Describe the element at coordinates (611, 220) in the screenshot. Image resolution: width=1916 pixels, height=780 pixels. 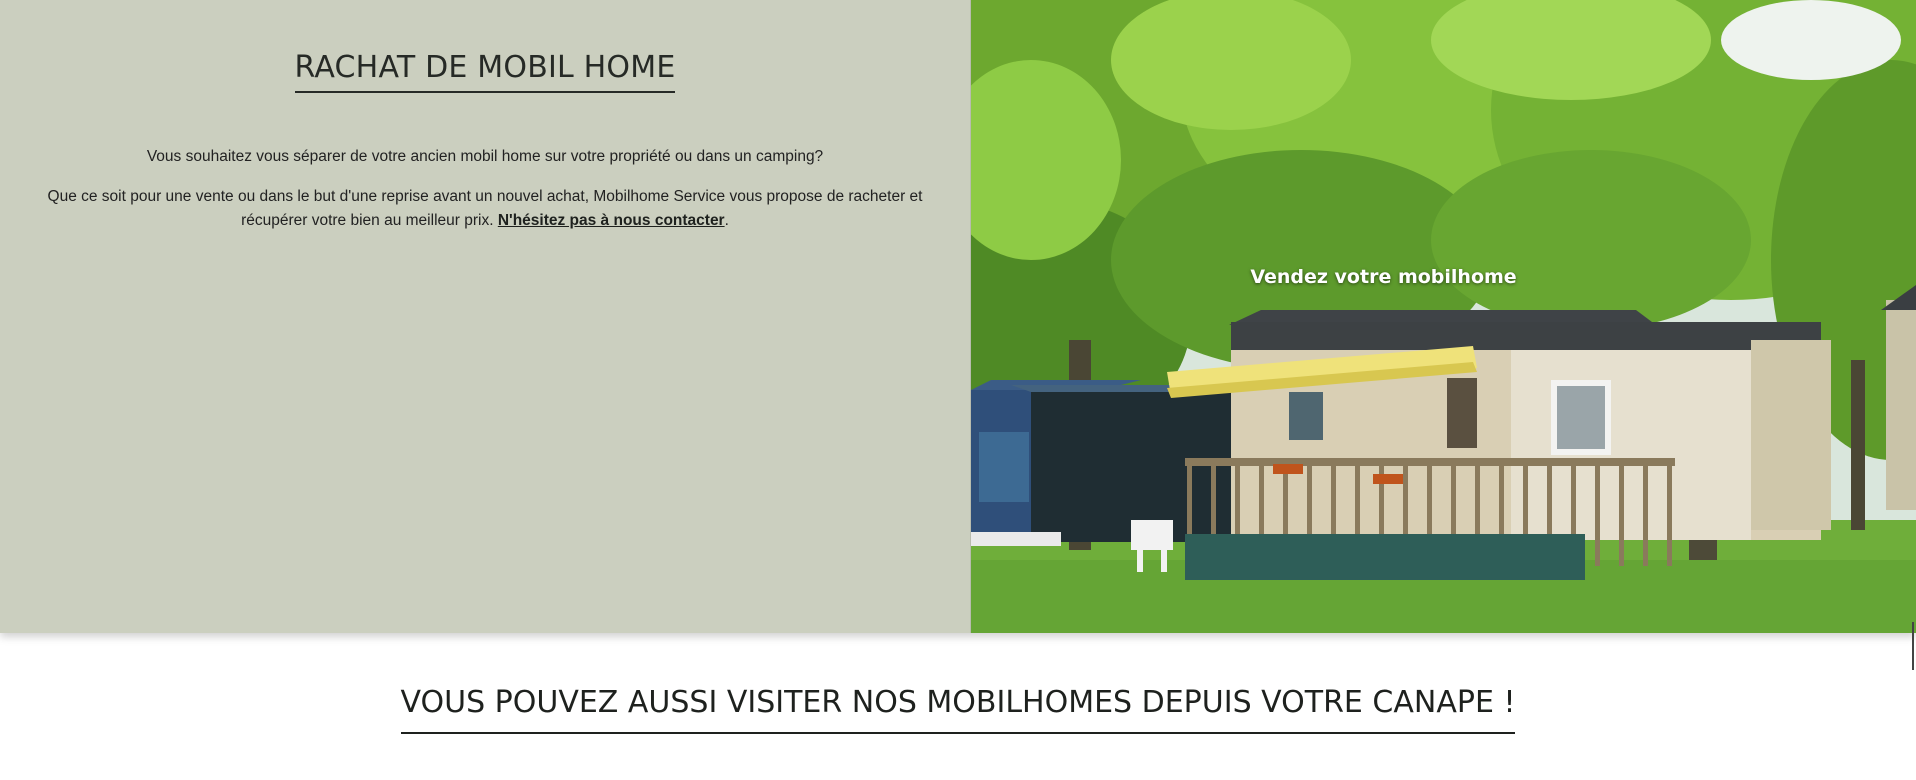
I see `contact-link: N'hésitez pas à nous contacter` at that location.